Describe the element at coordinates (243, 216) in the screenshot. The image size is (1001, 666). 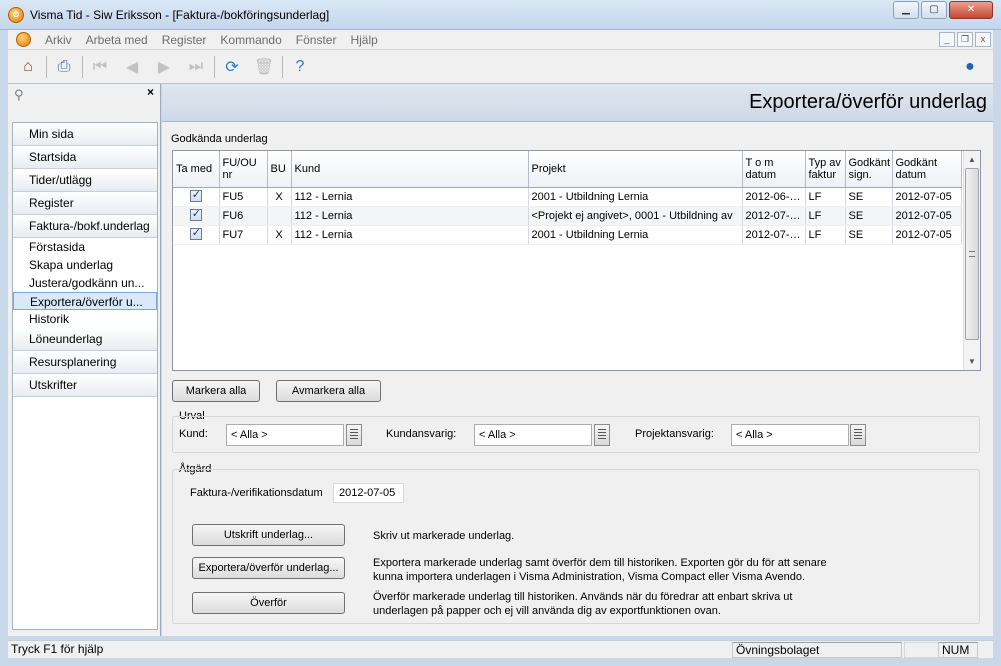
I see `cell-nr: FU6` at that location.